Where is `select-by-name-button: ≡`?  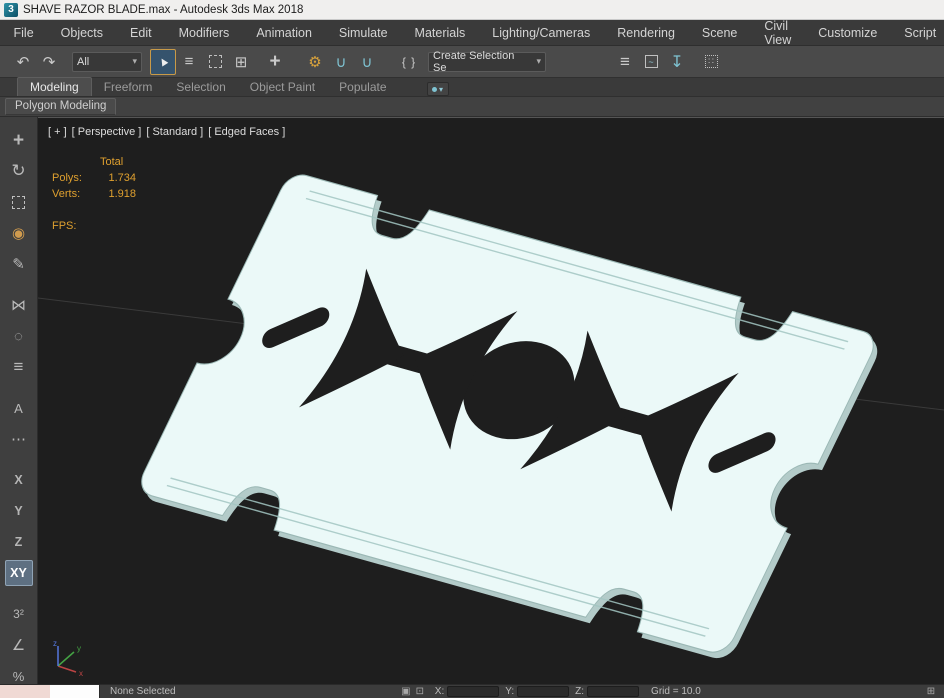 select-by-name-button: ≡ is located at coordinates (189, 62).